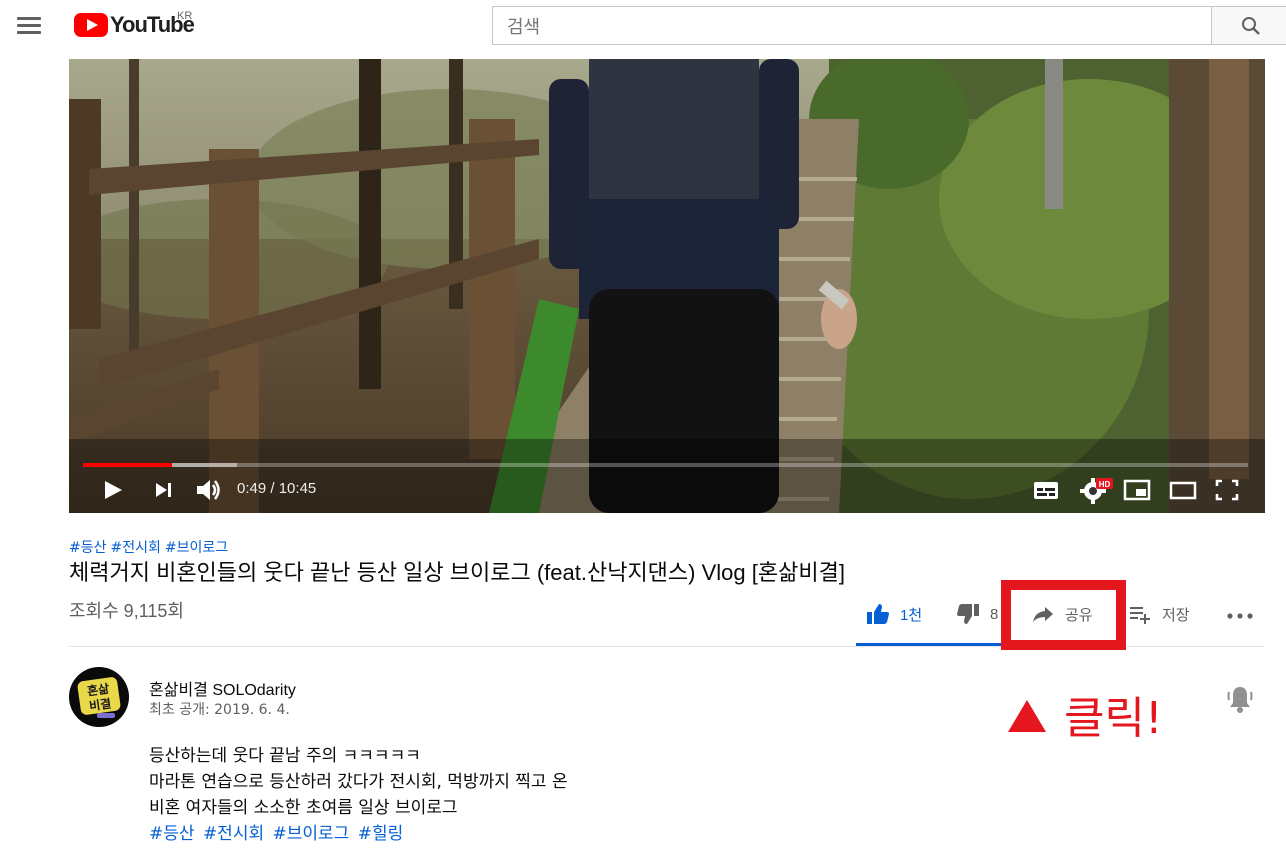 This screenshot has width=1286, height=867. Describe the element at coordinates (297, 488) in the screenshot. I see `time-total: 10:45` at that location.